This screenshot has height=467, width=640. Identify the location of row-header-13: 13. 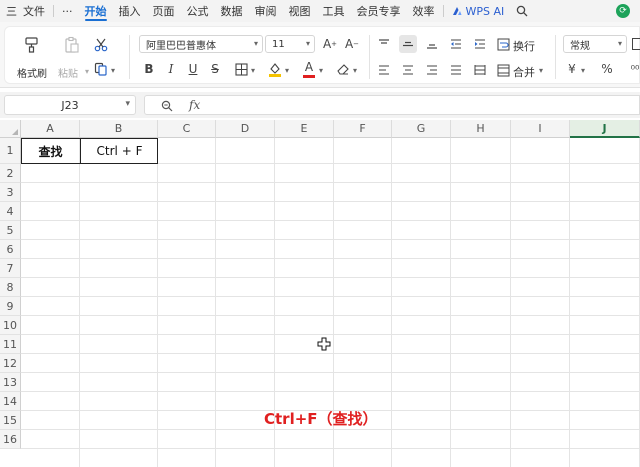
(10, 382).